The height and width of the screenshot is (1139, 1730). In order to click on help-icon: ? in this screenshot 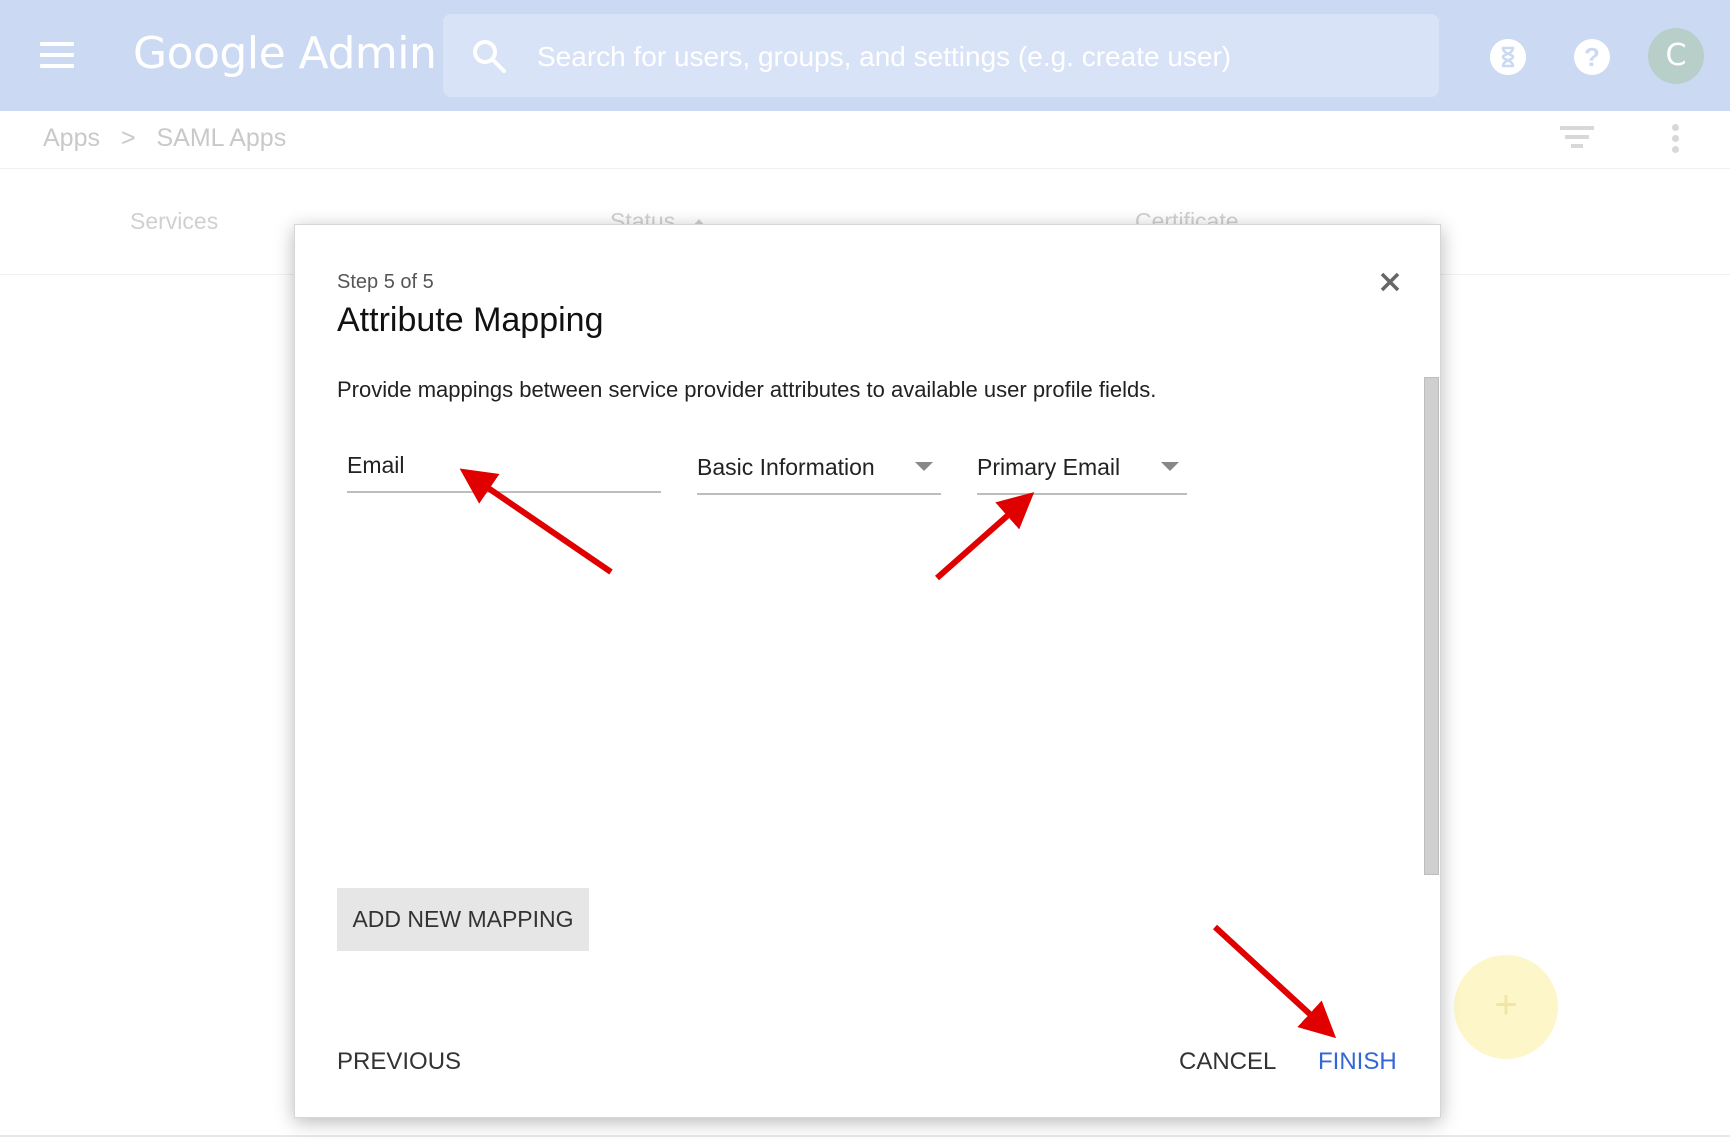, I will do `click(1592, 57)`.